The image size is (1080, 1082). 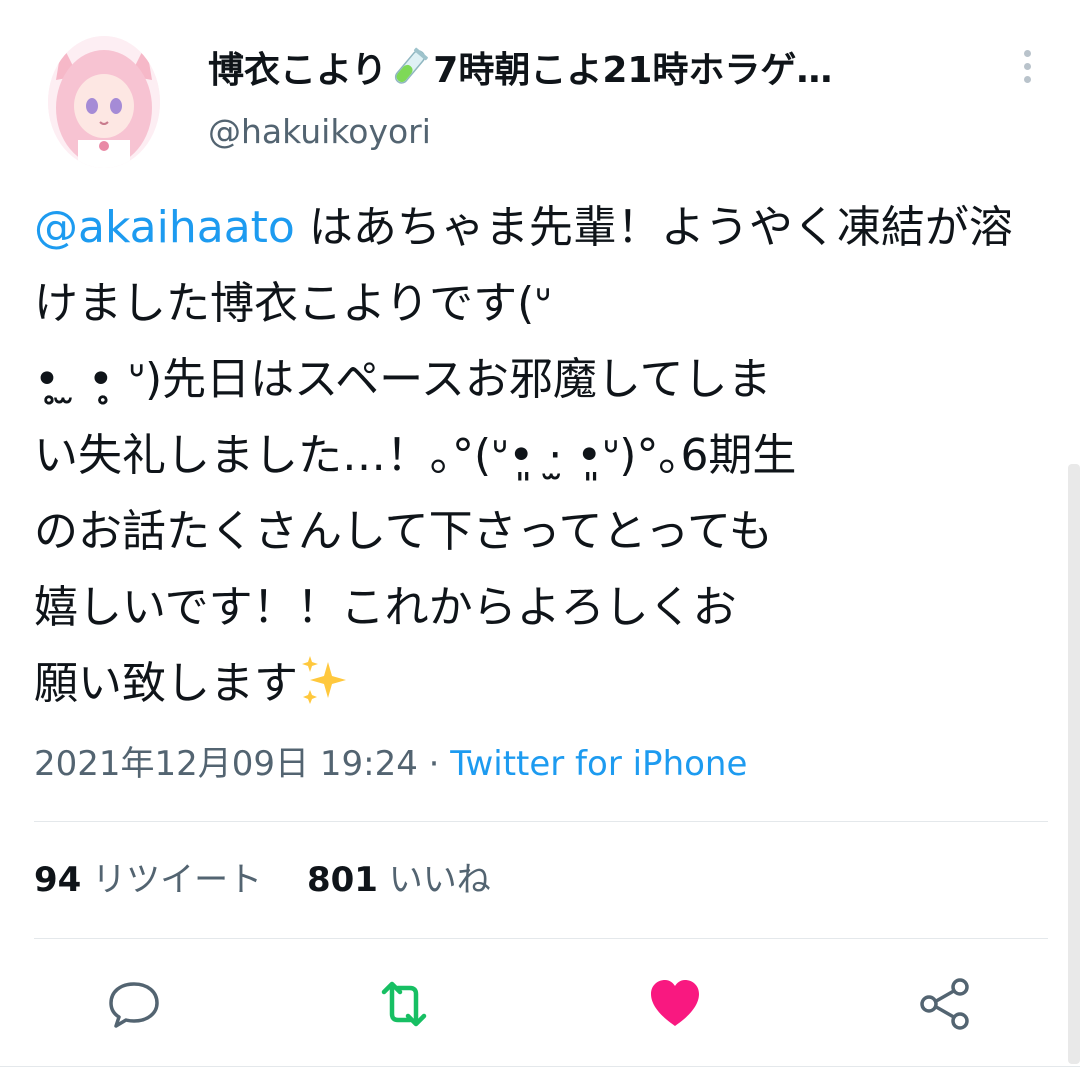 I want to click on more-vertical-icon, so click(x=1027, y=66).